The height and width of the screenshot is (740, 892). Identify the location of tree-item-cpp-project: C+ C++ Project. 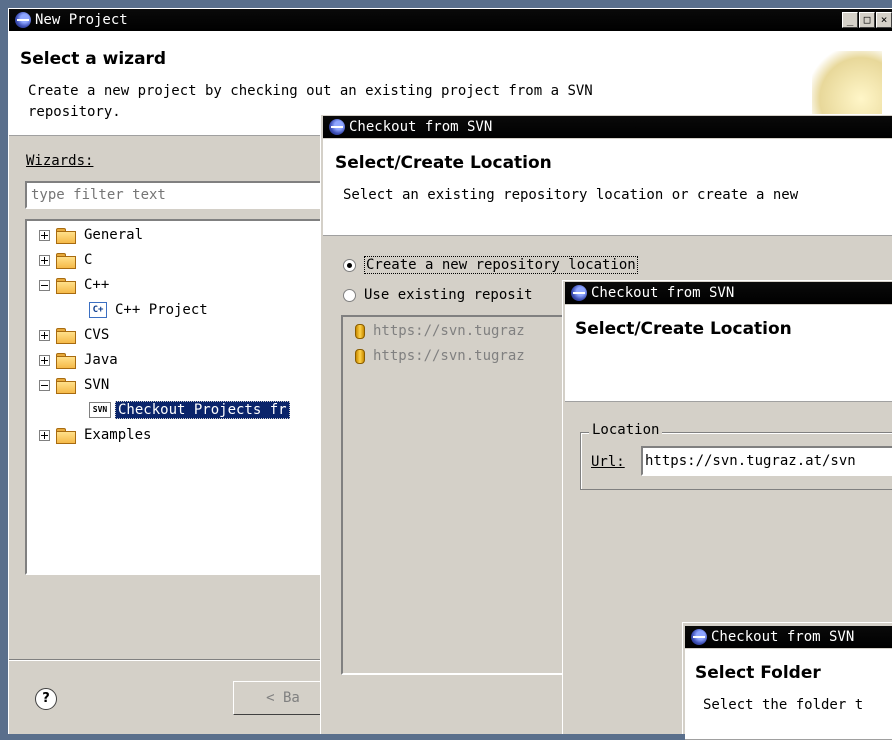
(148, 310).